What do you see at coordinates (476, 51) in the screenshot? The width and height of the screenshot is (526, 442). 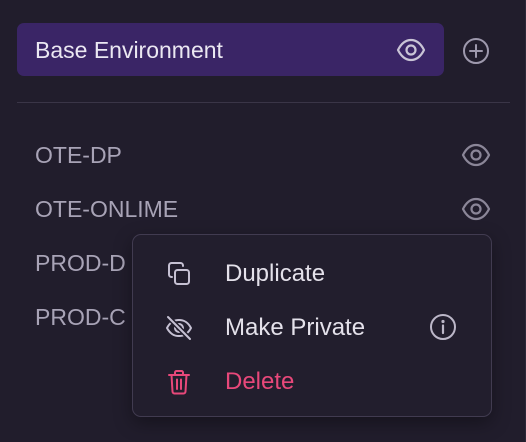 I see `plus-circle-icon` at bounding box center [476, 51].